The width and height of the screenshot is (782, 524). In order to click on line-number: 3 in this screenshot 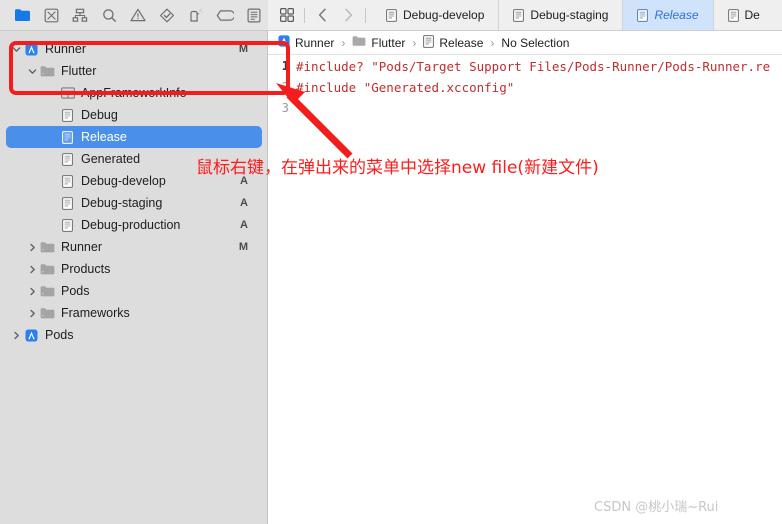, I will do `click(285, 108)`.